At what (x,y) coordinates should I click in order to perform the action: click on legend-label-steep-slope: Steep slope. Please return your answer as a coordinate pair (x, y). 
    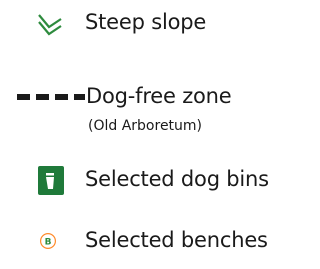
    Looking at the image, I should click on (146, 22).